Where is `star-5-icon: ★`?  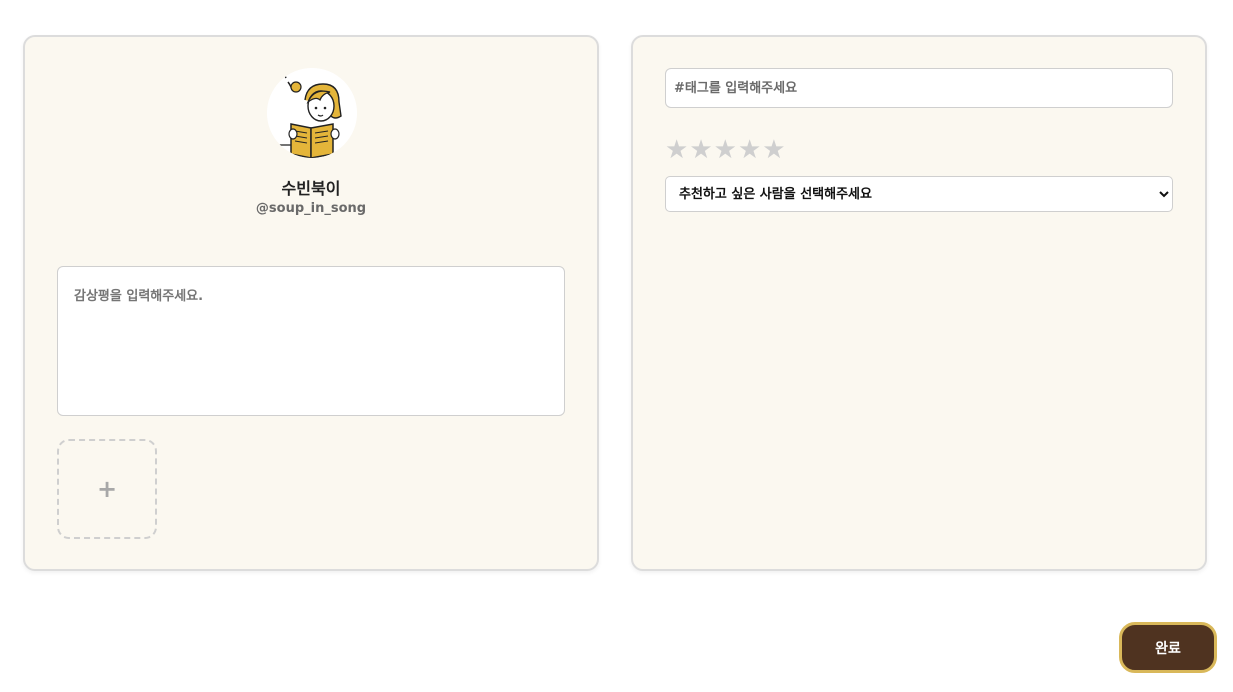
star-5-icon: ★ is located at coordinates (773, 150).